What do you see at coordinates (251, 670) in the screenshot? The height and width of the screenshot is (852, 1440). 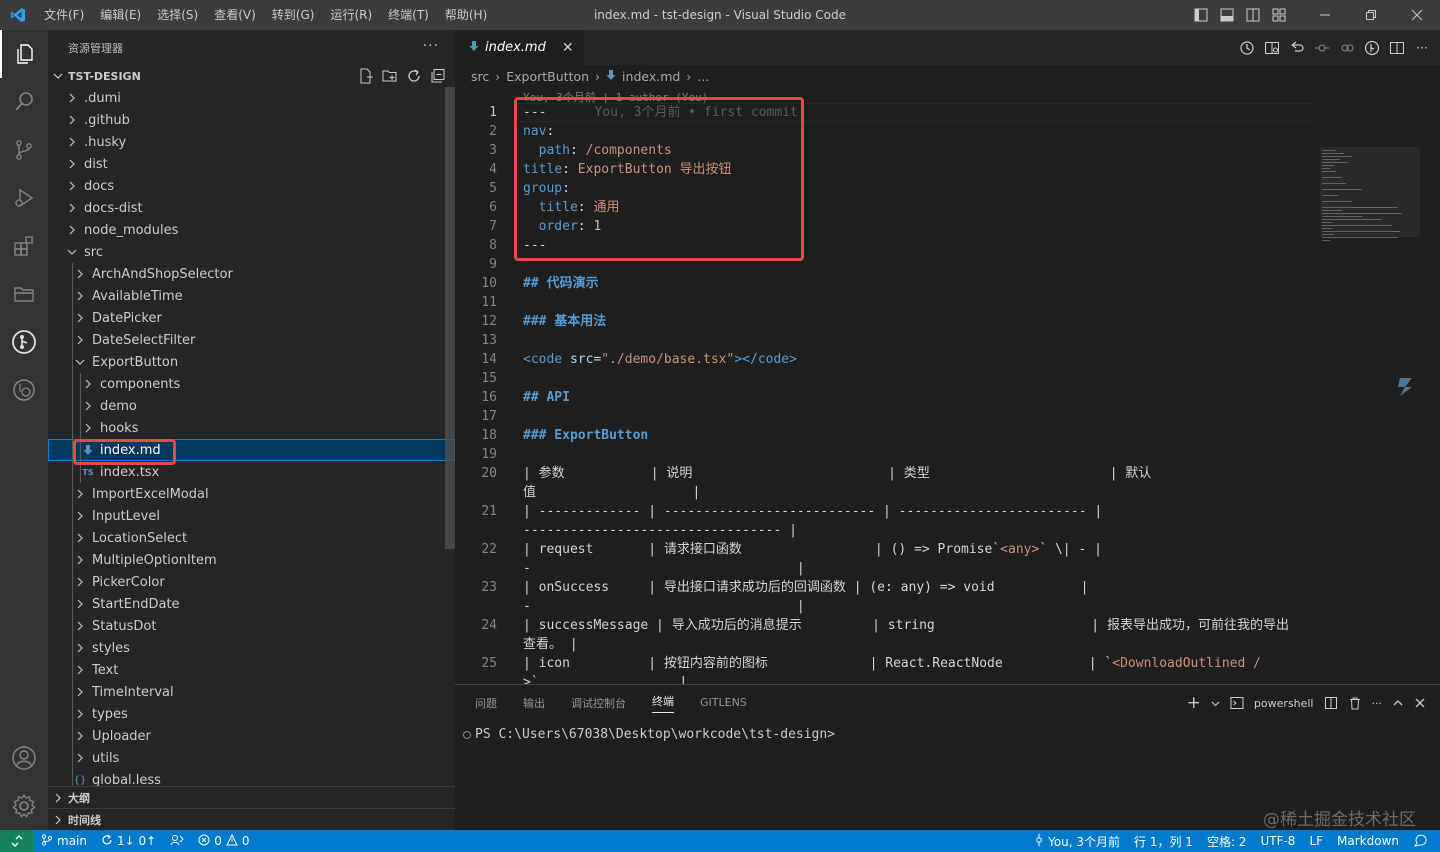 I see `tree-item-text: Text` at bounding box center [251, 670].